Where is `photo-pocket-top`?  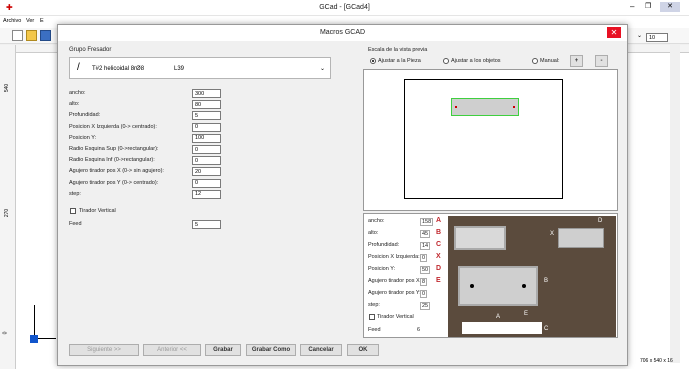 photo-pocket-top is located at coordinates (480, 238).